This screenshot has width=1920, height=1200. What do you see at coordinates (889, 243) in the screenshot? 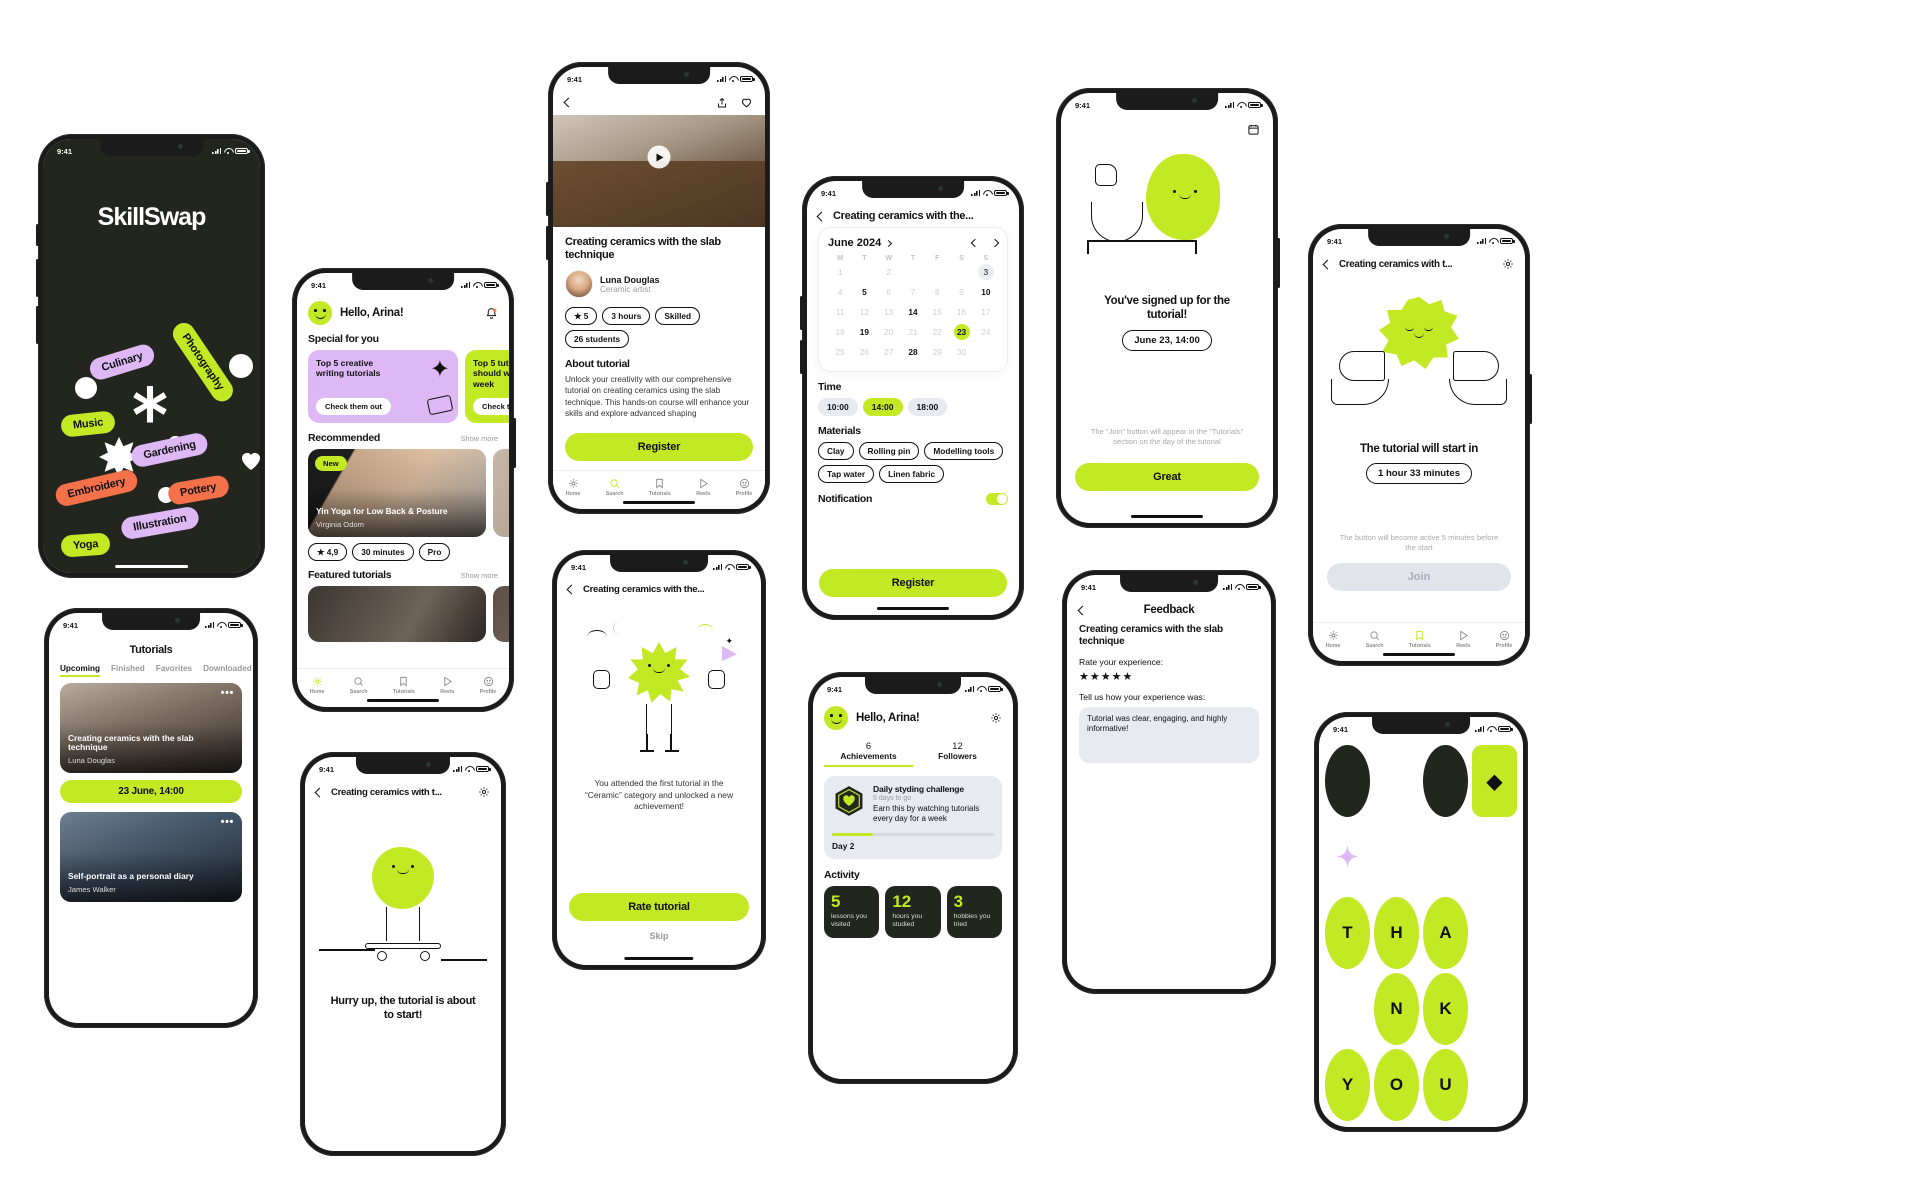
I see `chevron-right-icon` at bounding box center [889, 243].